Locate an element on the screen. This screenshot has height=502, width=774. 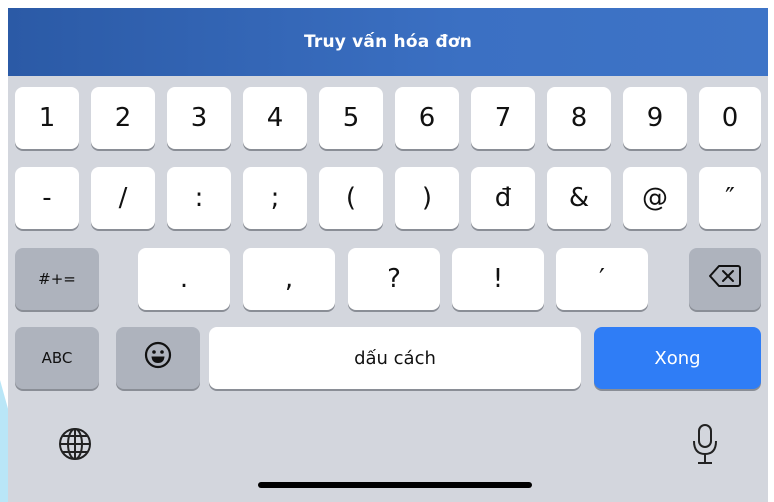
key-9: 9 is located at coordinates (655, 118).